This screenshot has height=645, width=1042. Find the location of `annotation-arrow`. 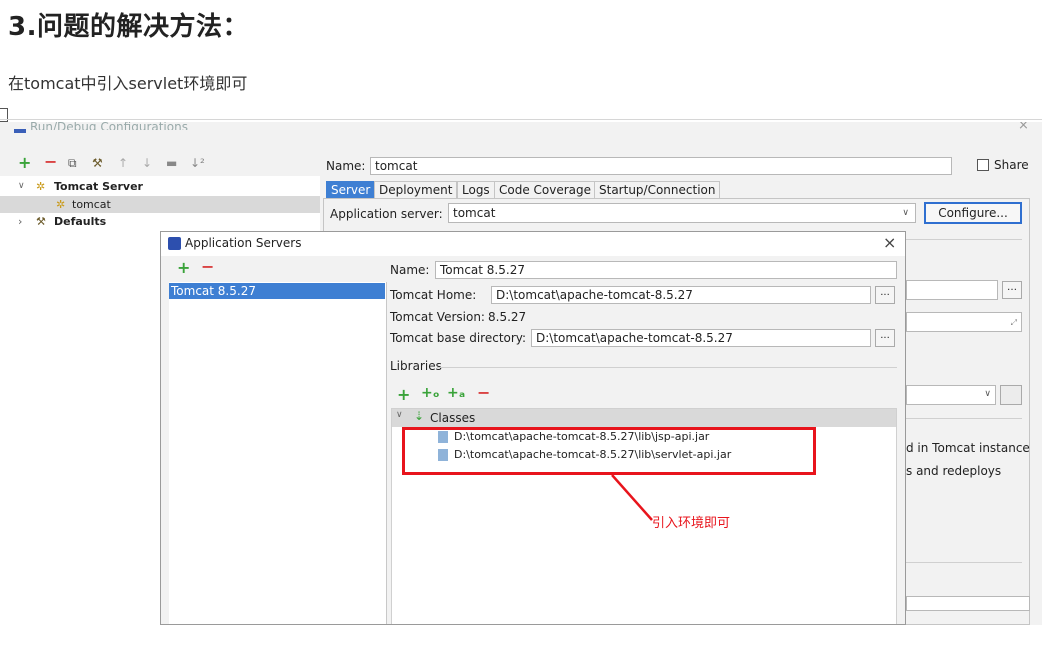

annotation-arrow is located at coordinates (632, 497).